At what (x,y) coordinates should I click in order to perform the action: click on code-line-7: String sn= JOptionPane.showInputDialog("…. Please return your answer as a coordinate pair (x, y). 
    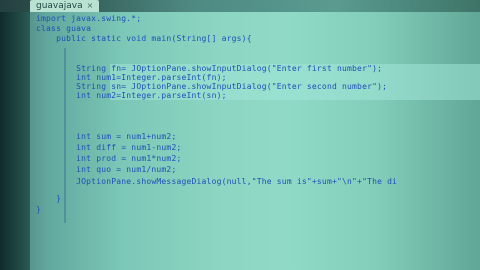
    Looking at the image, I should click on (212, 86).